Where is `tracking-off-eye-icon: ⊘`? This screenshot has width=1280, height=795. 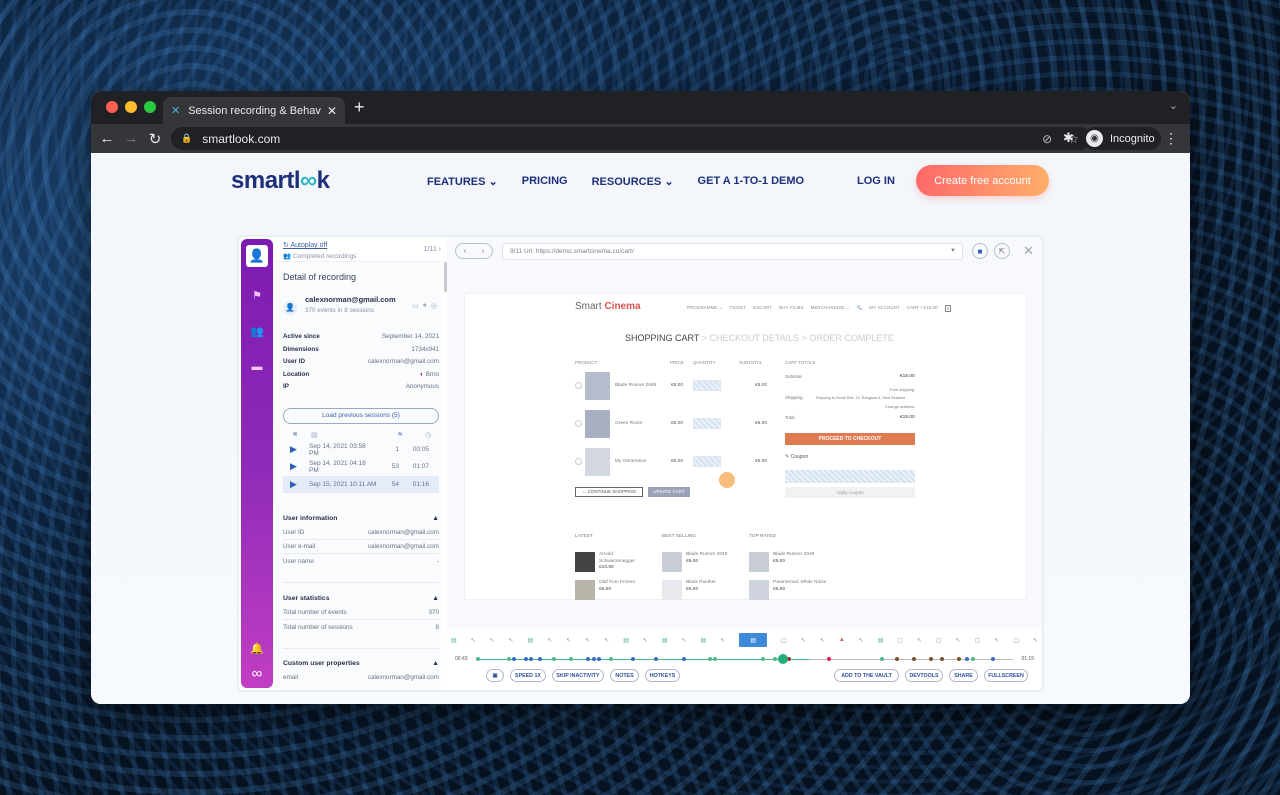 tracking-off-eye-icon: ⊘ is located at coordinates (1047, 139).